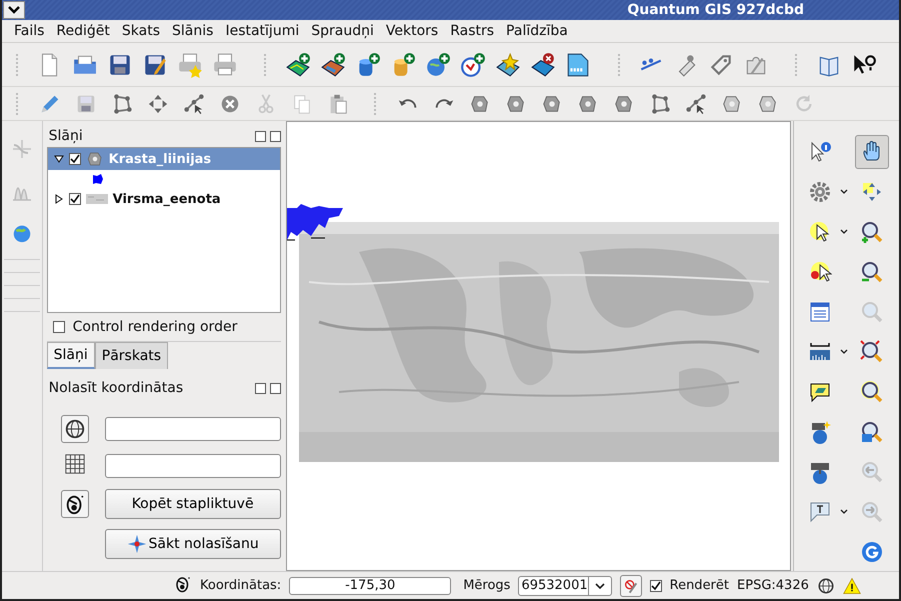 This screenshot has height=601, width=901. What do you see at coordinates (412, 31) in the screenshot?
I see `menu-item: Vektors` at bounding box center [412, 31].